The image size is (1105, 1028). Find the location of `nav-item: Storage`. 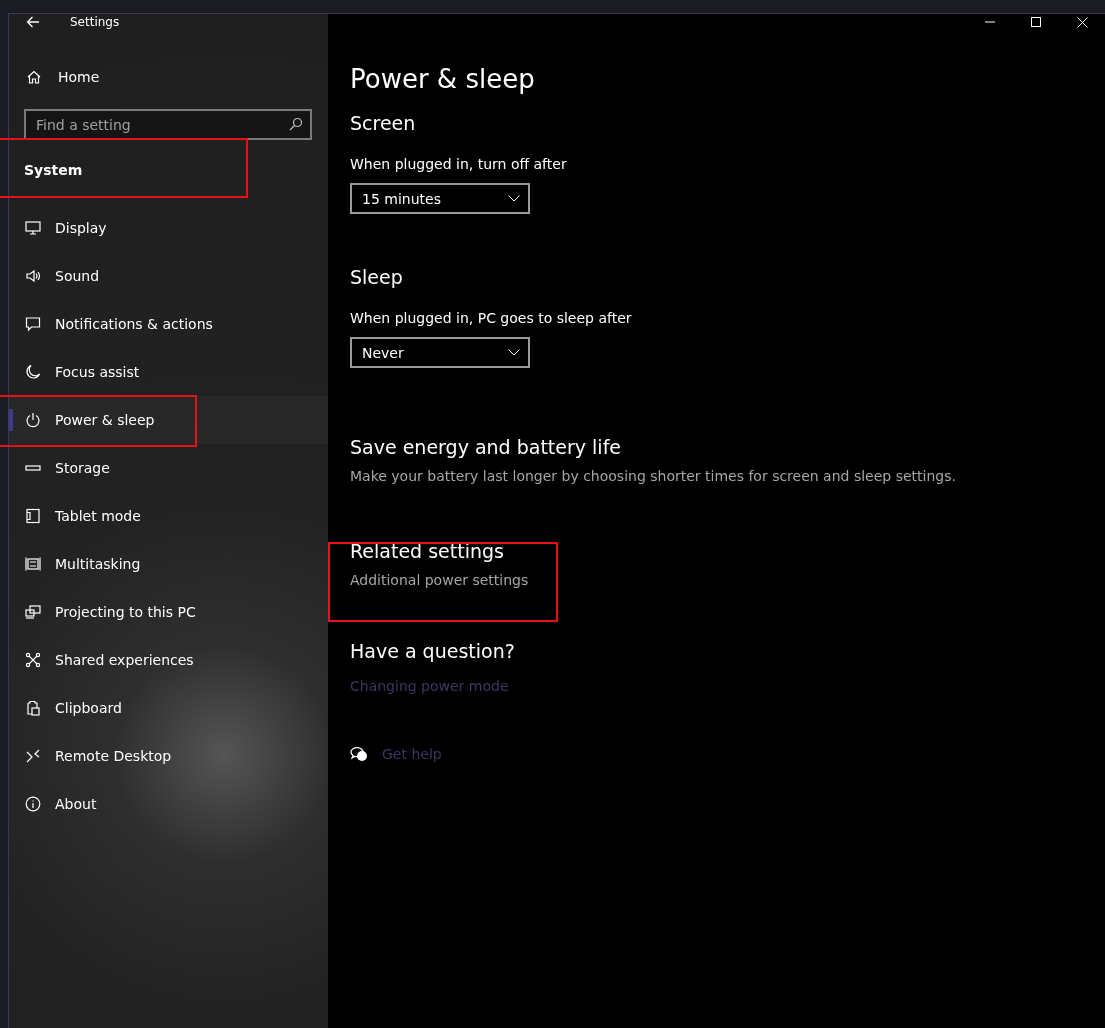

nav-item: Storage is located at coordinates (168, 468).